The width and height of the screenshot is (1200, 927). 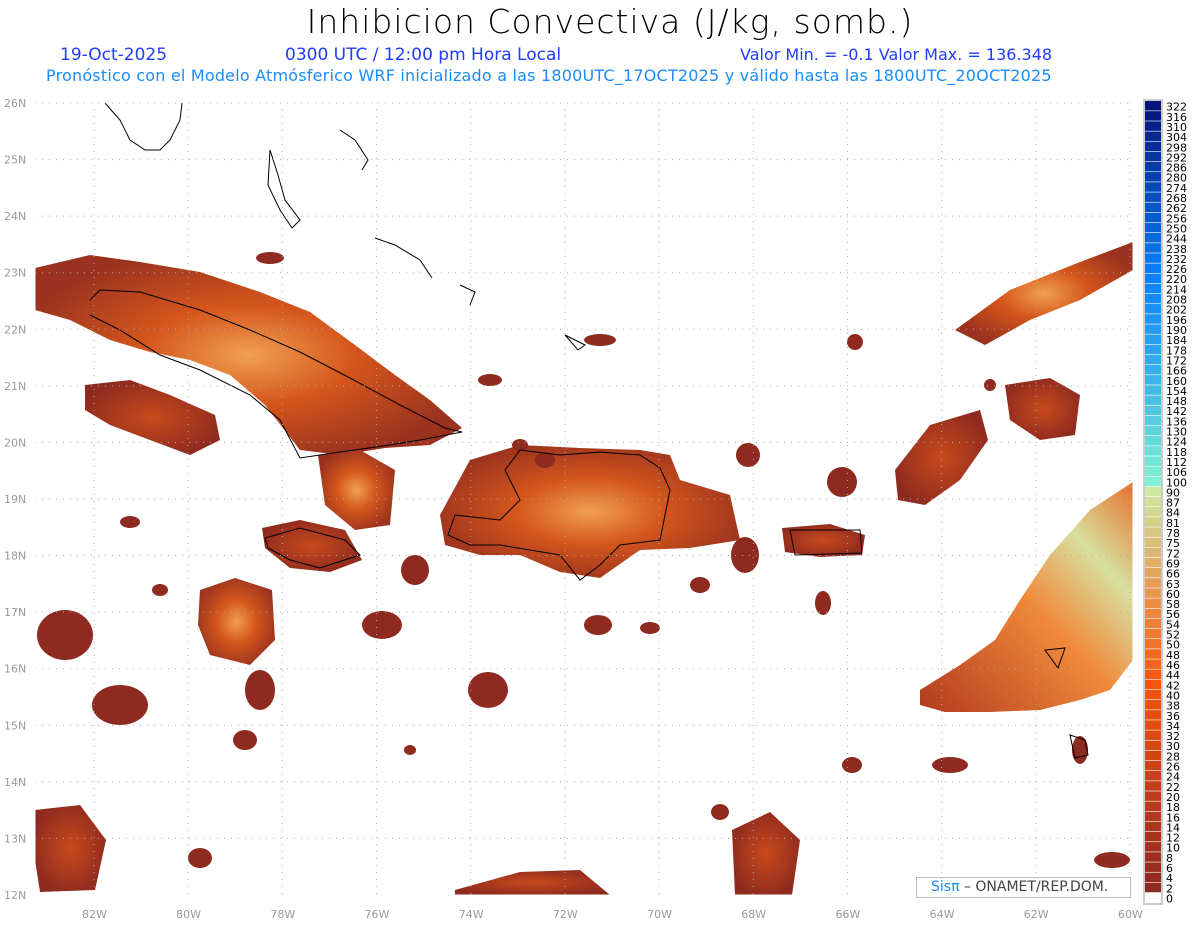 What do you see at coordinates (236, 621) in the screenshot?
I see `field-jam-s` at bounding box center [236, 621].